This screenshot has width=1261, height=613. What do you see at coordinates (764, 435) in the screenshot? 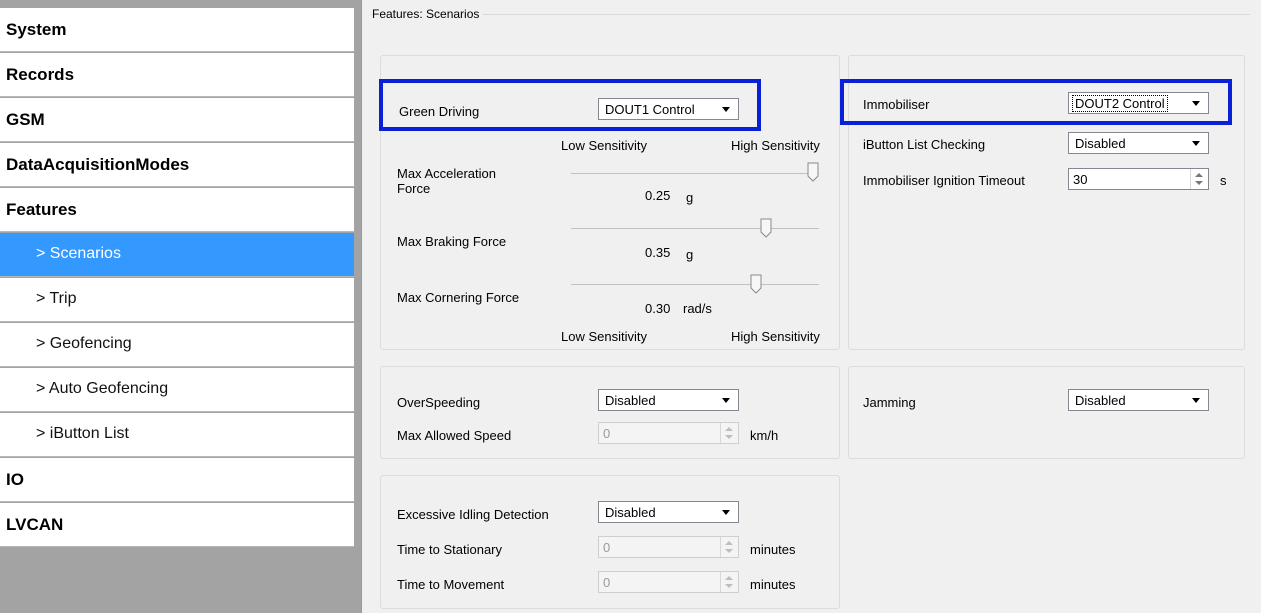
I see `max-allowed-speed-unit: km/h` at bounding box center [764, 435].